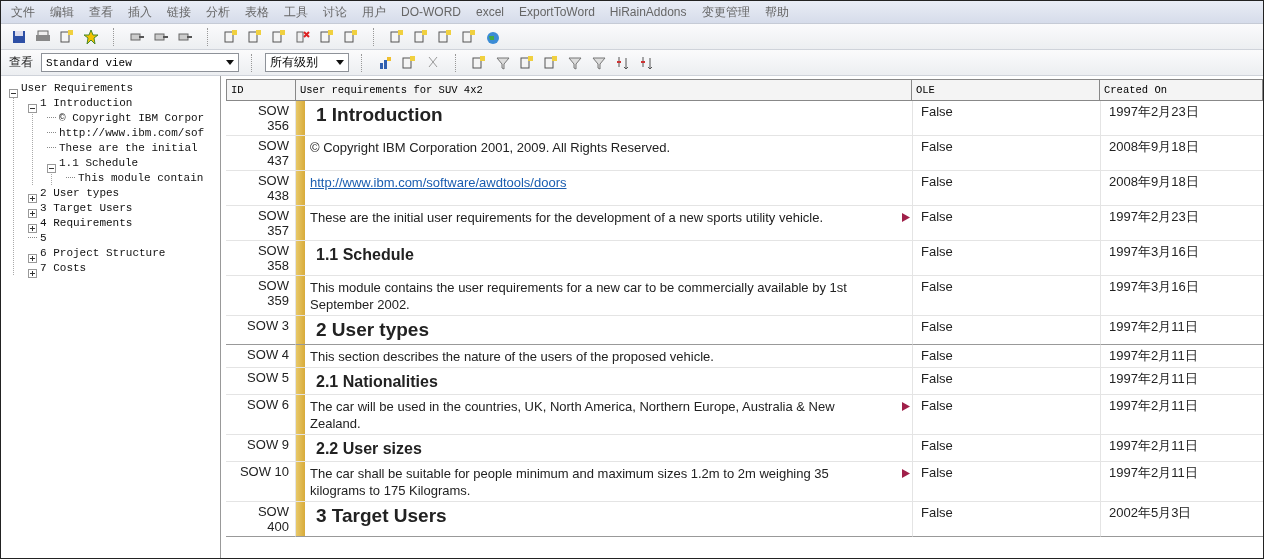  I want to click on requirement-text: The car shall be suitable for people minimum and maximum sizes 1.2m to 2m weighing 35 kilograms to 175 Kilograms., so click(569, 482).